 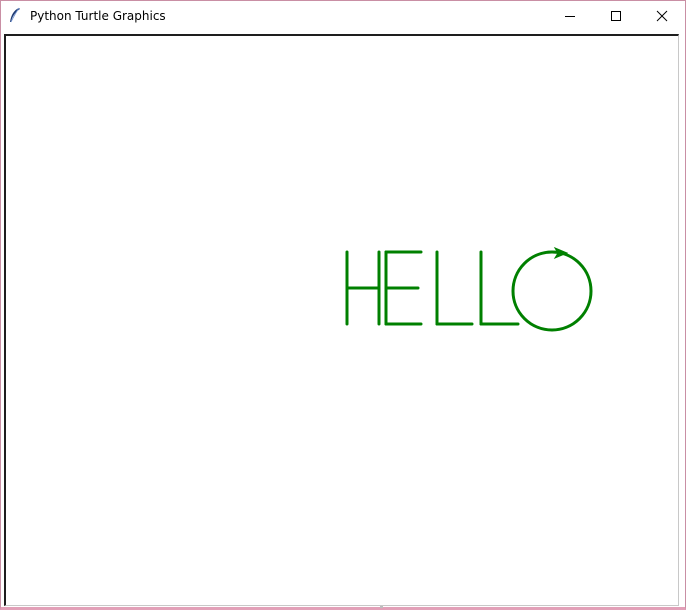 I want to click on maximize-button, so click(x=616, y=15).